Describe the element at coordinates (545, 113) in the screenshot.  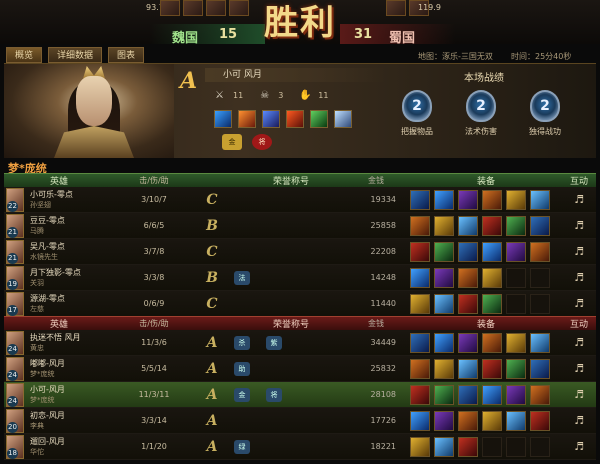
I see `medal-item: 2 独得战功` at that location.